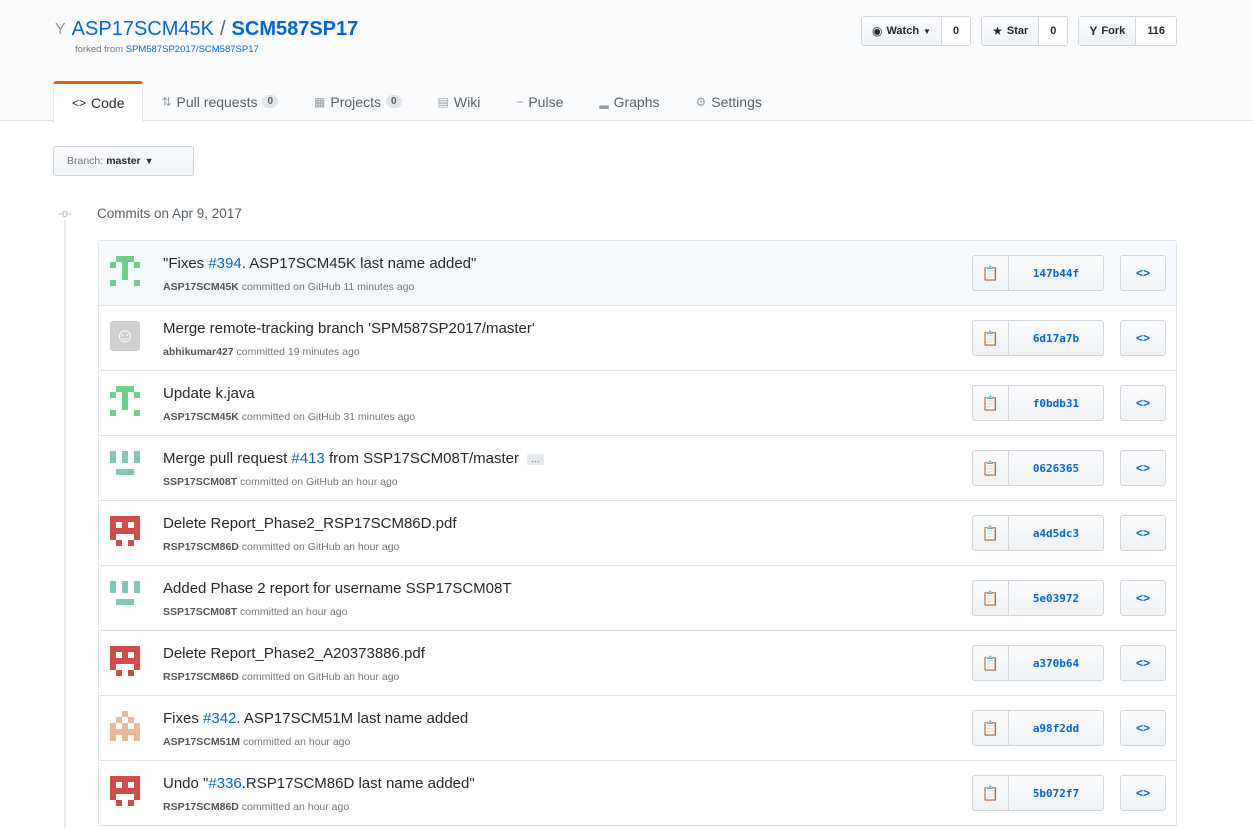  What do you see at coordinates (1056, 468) in the screenshot?
I see `sha-link: 0626365` at bounding box center [1056, 468].